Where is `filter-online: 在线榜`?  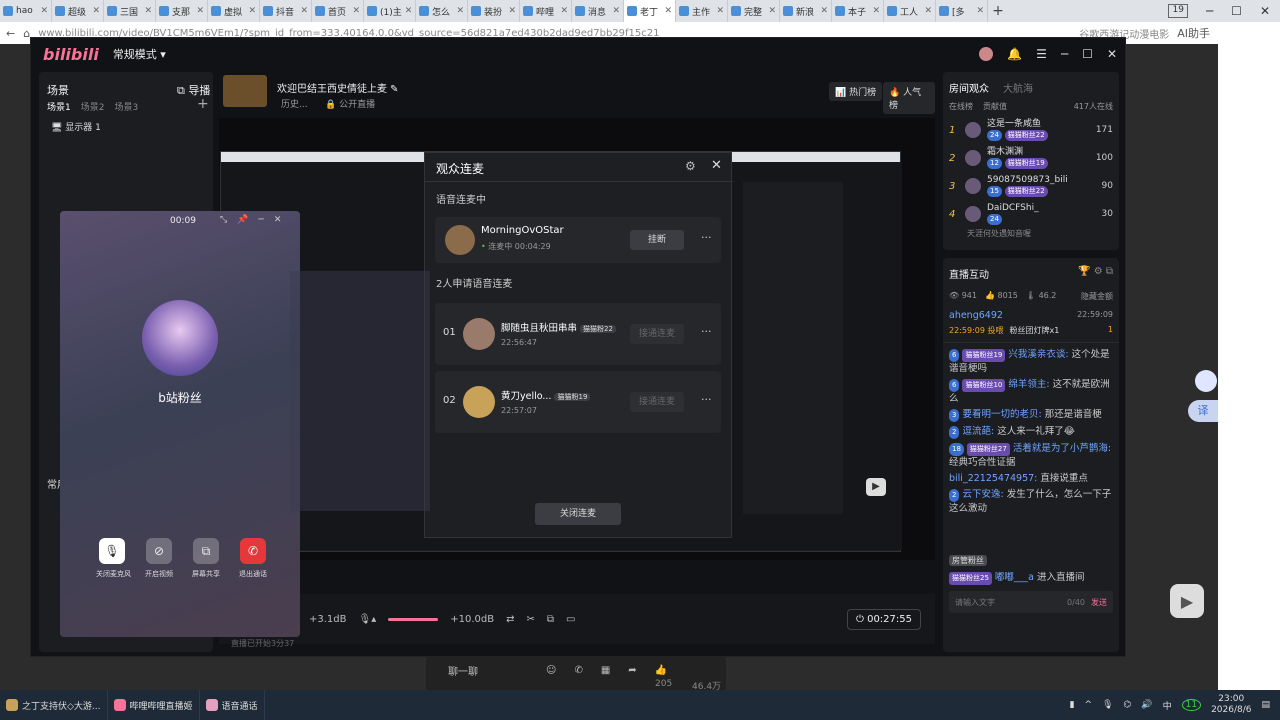
filter-online: 在线榜 is located at coordinates (961, 106).